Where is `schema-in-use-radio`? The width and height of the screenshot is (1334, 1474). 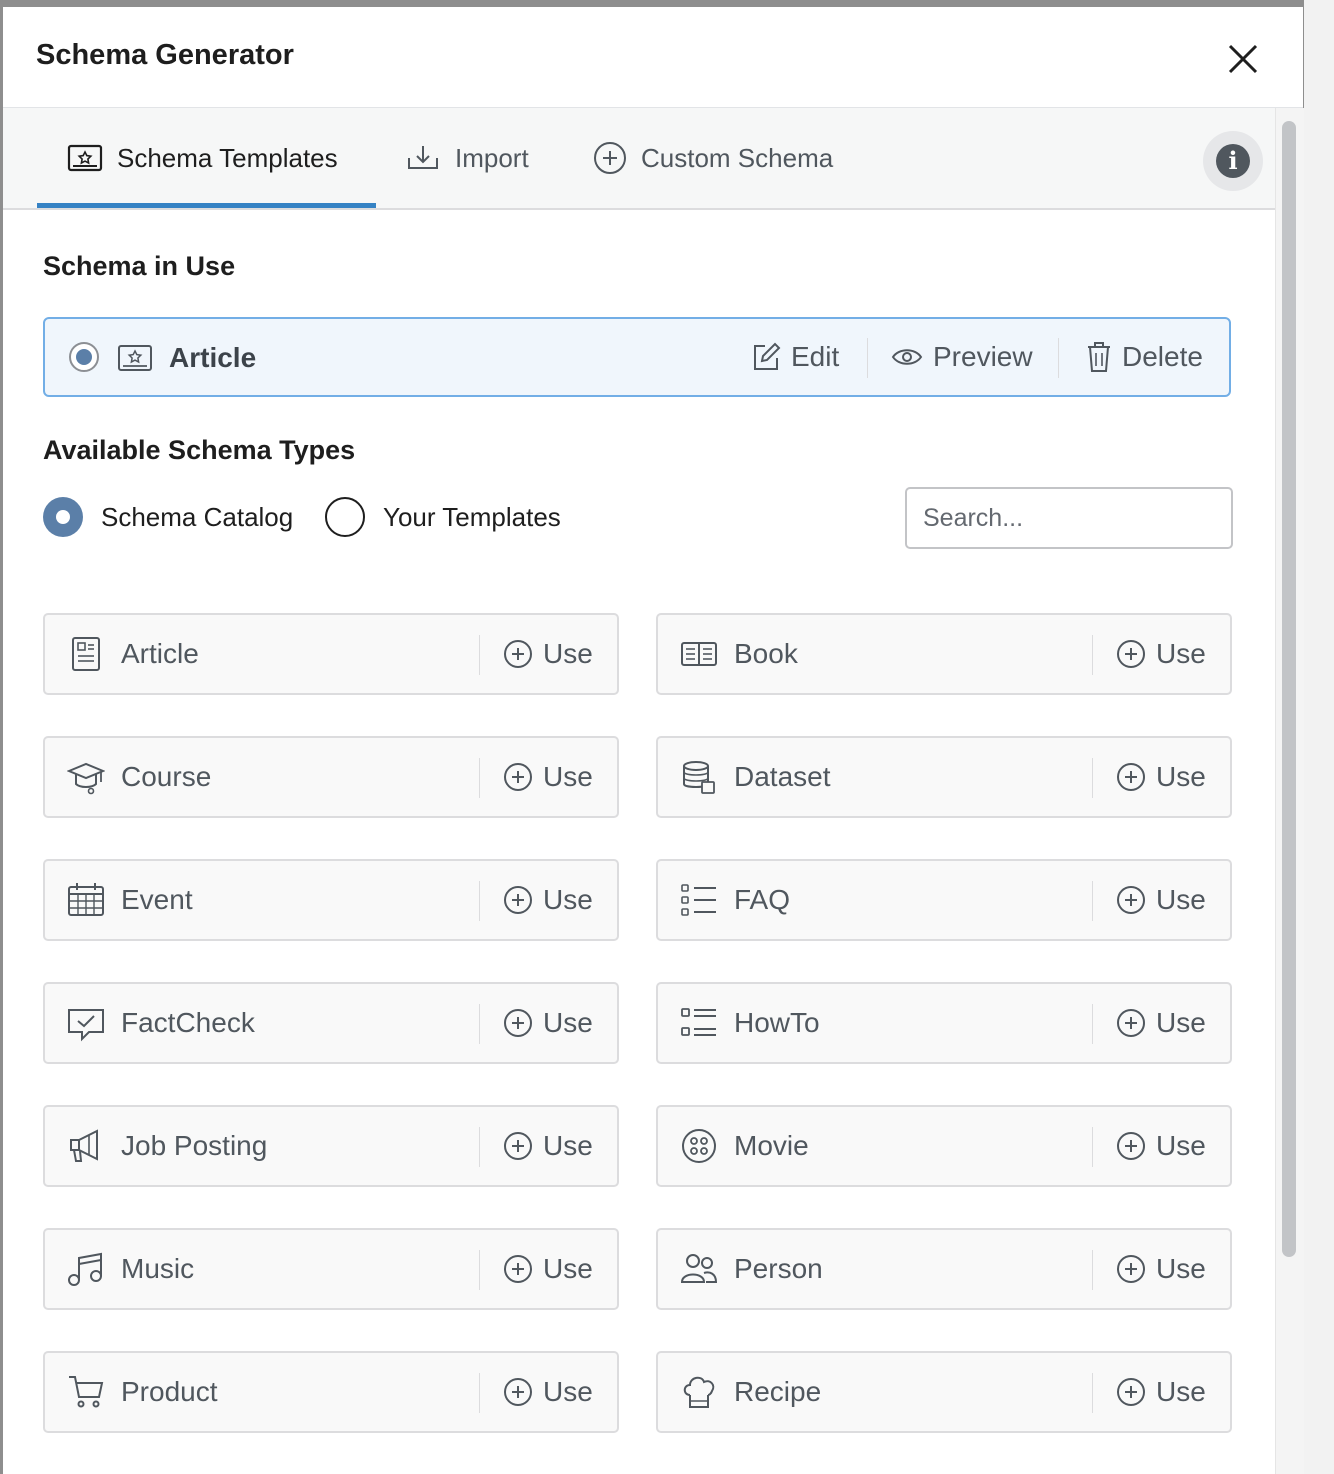
schema-in-use-radio is located at coordinates (84, 357).